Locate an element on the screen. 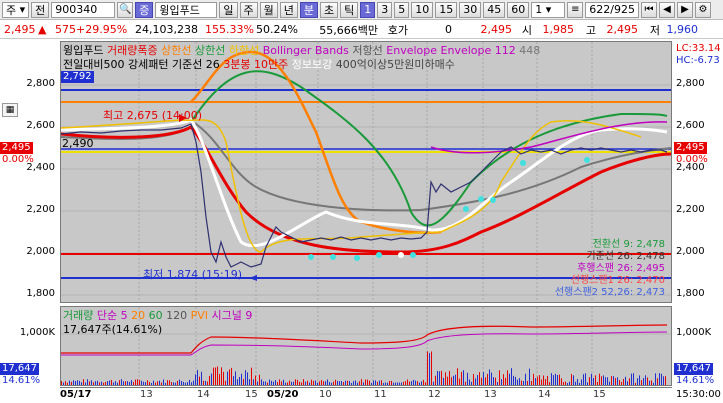 Image resolution: width=723 pixels, height=403 pixels. stock-name-value: 윙입푸드 is located at coordinates (179, 10).